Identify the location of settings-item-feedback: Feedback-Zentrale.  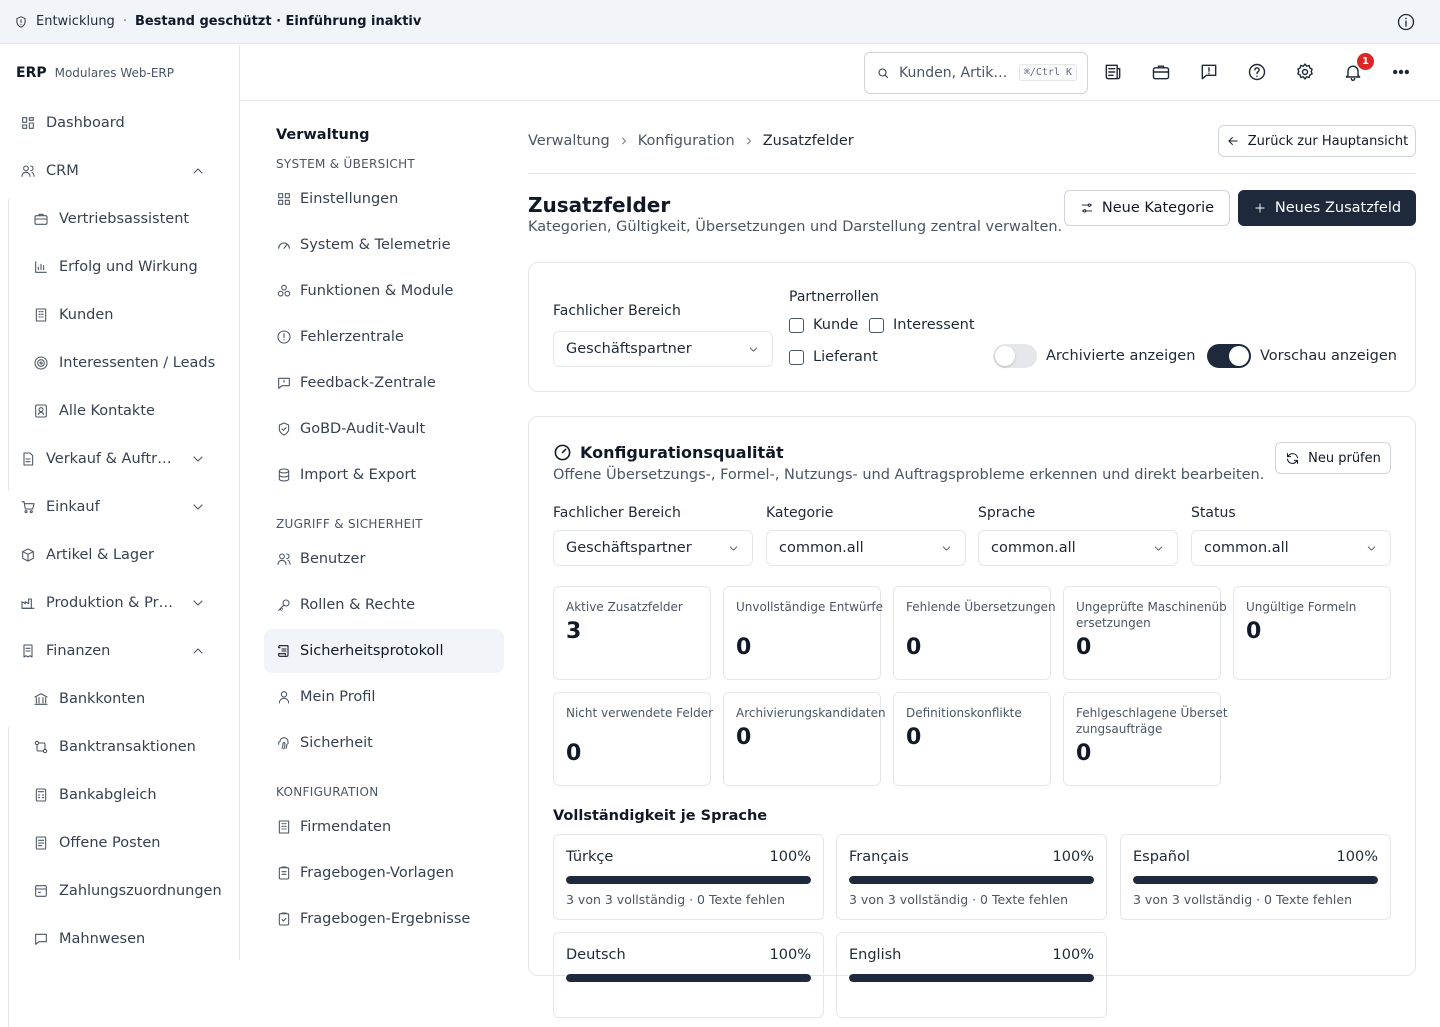
(384, 383).